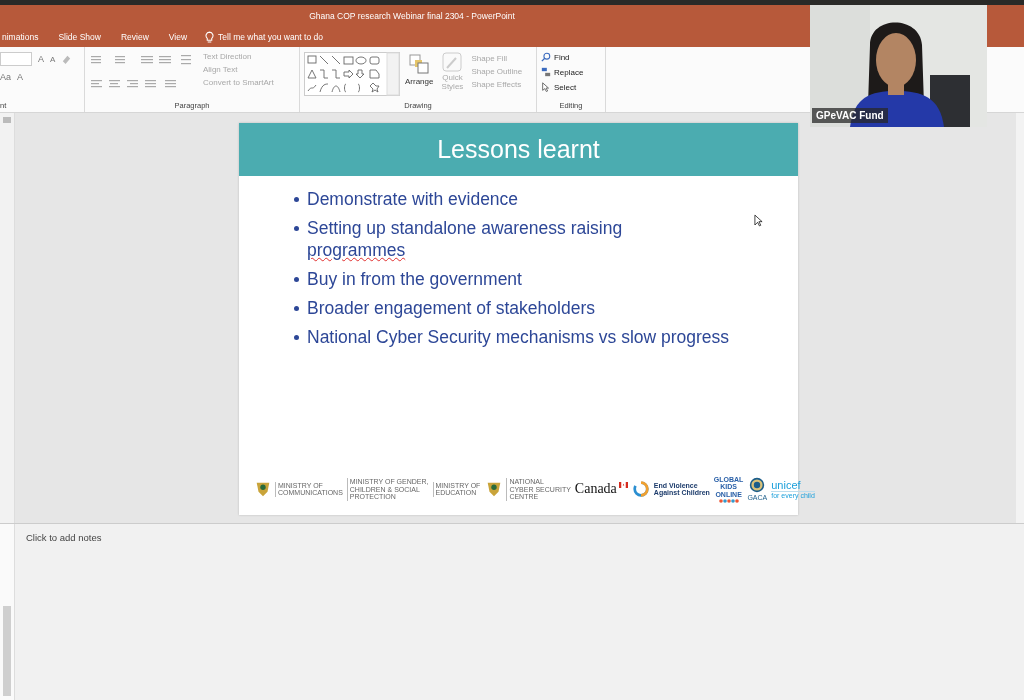  What do you see at coordinates (352, 74) in the screenshot?
I see `shapes-gallery` at bounding box center [352, 74].